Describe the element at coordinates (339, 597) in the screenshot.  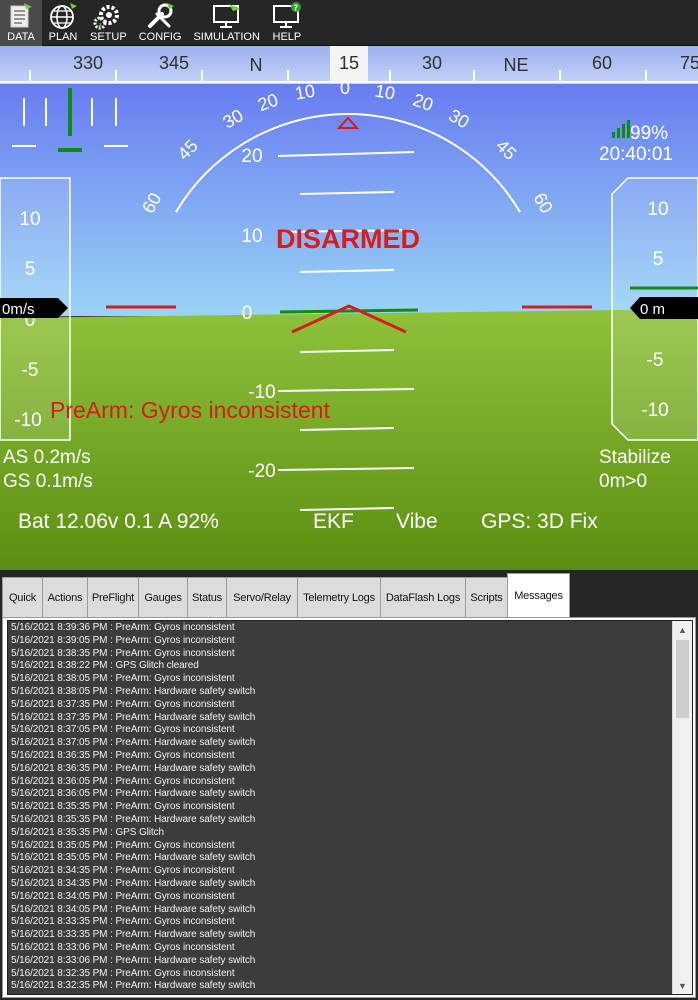
I see `tab-telemetry-logs: Telemetry Logs` at that location.